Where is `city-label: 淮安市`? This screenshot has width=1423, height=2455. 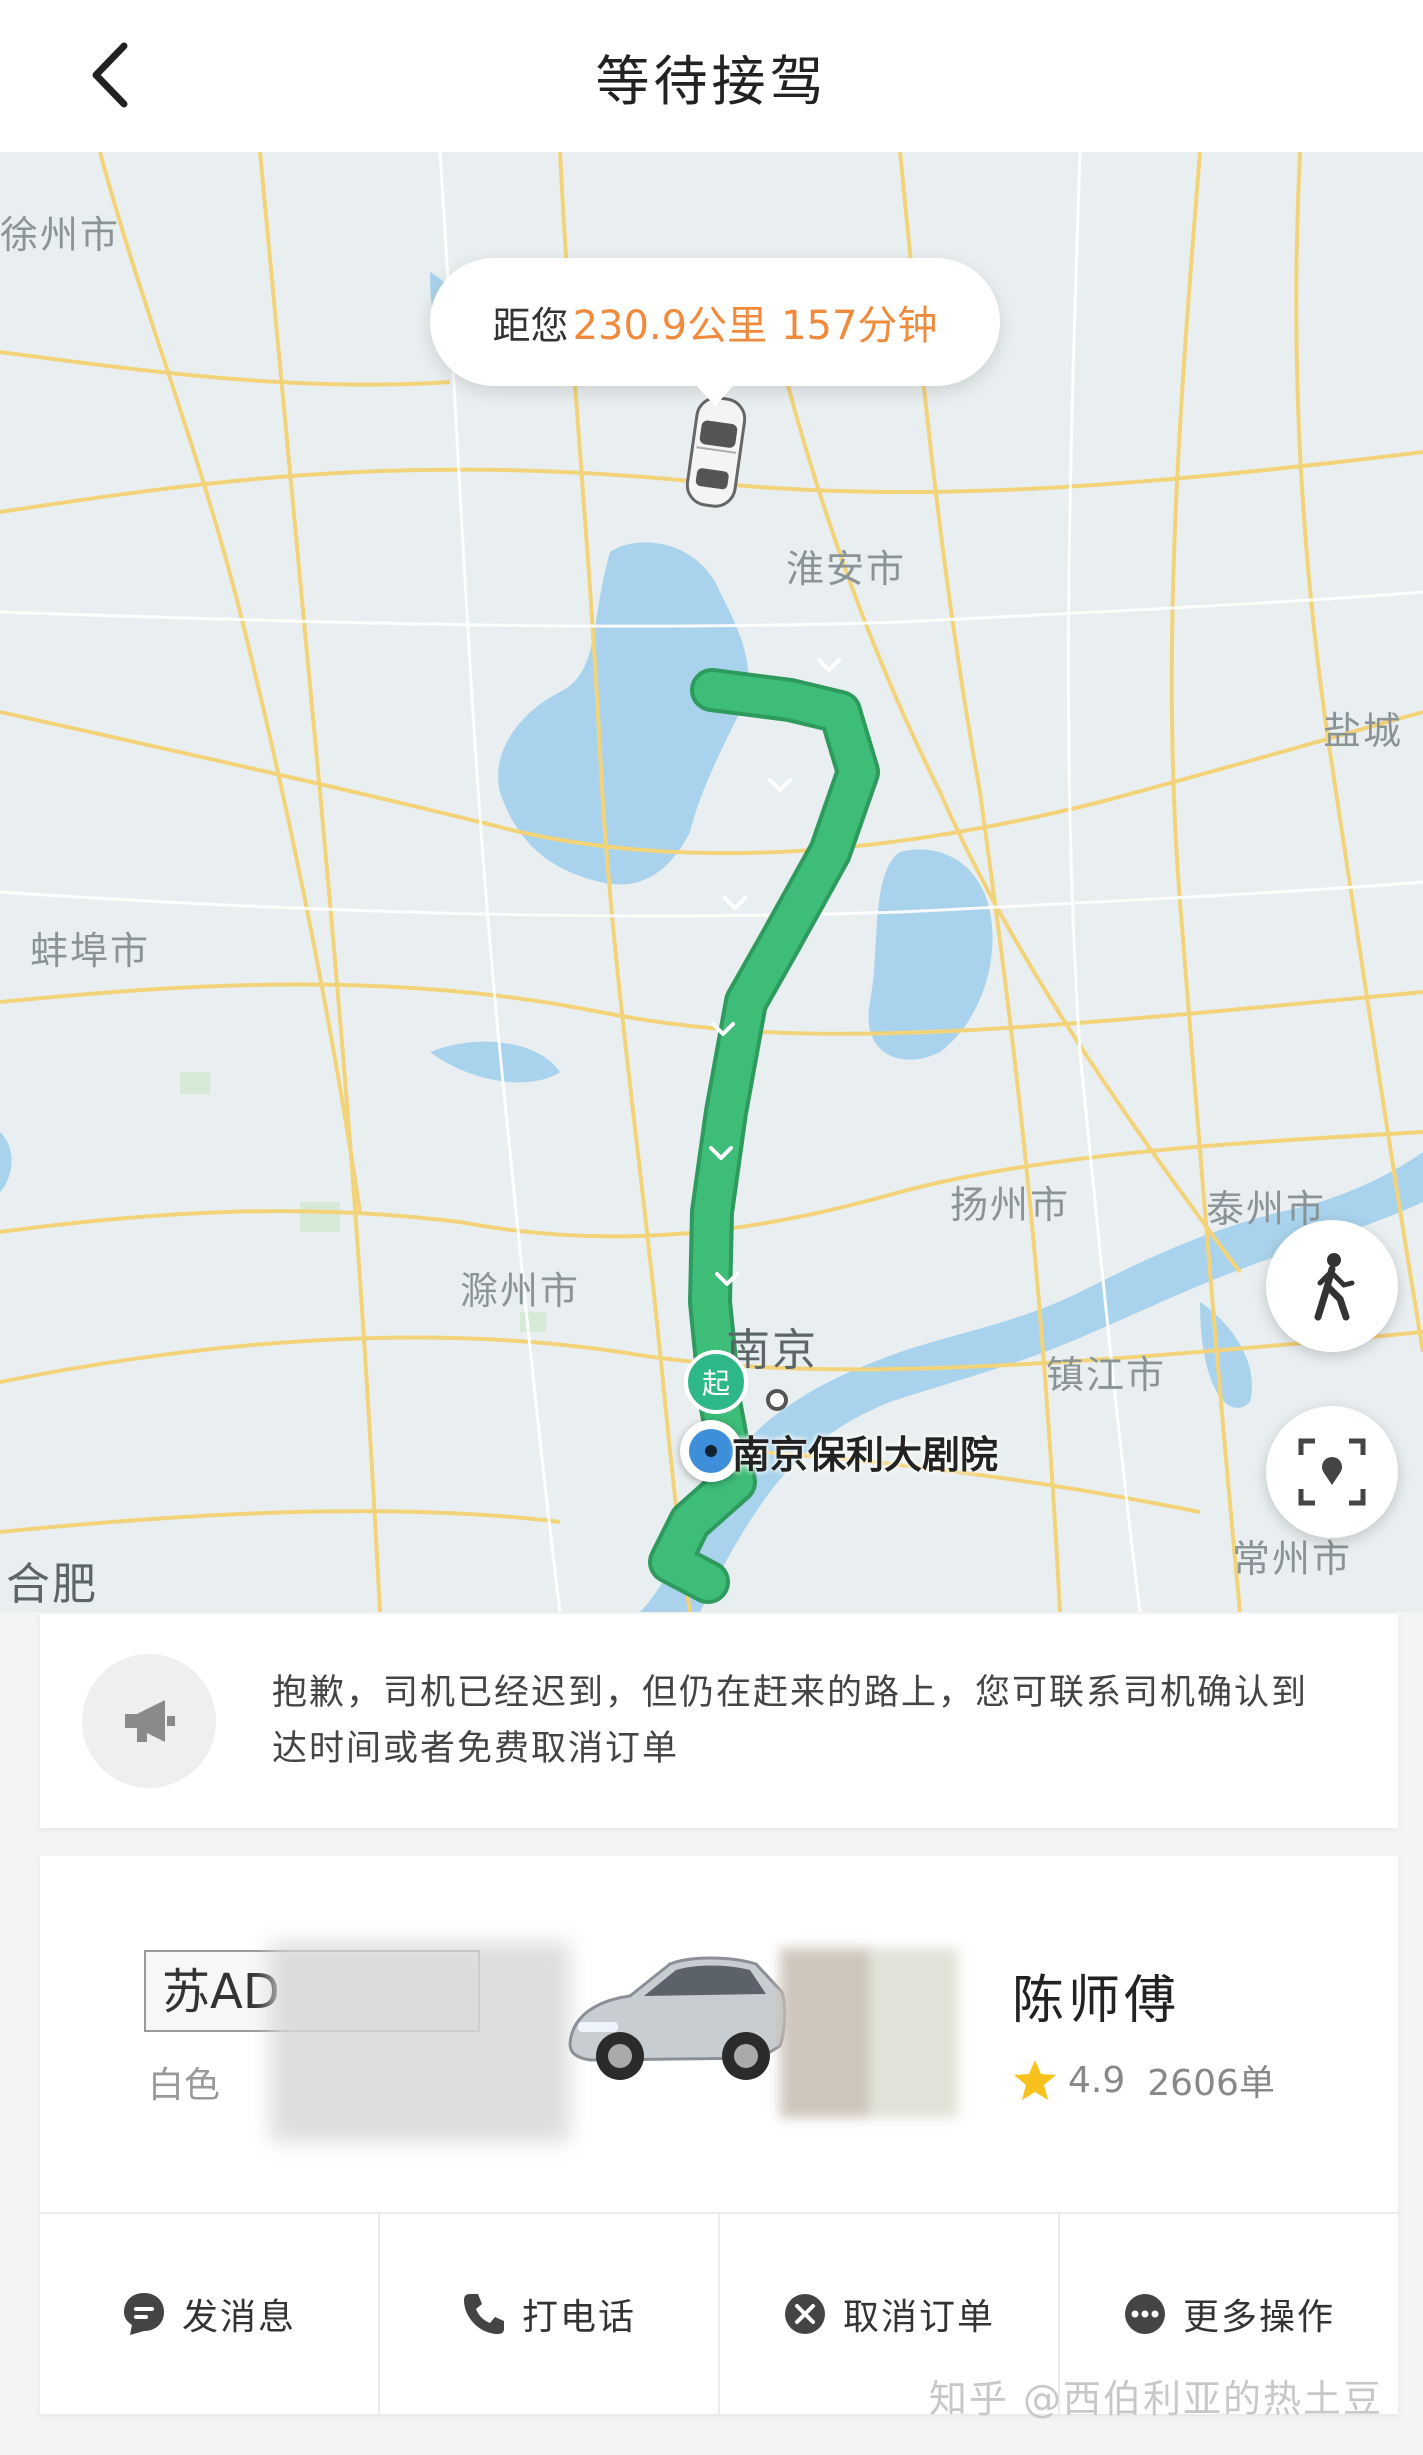
city-label: 淮安市 is located at coordinates (846, 569).